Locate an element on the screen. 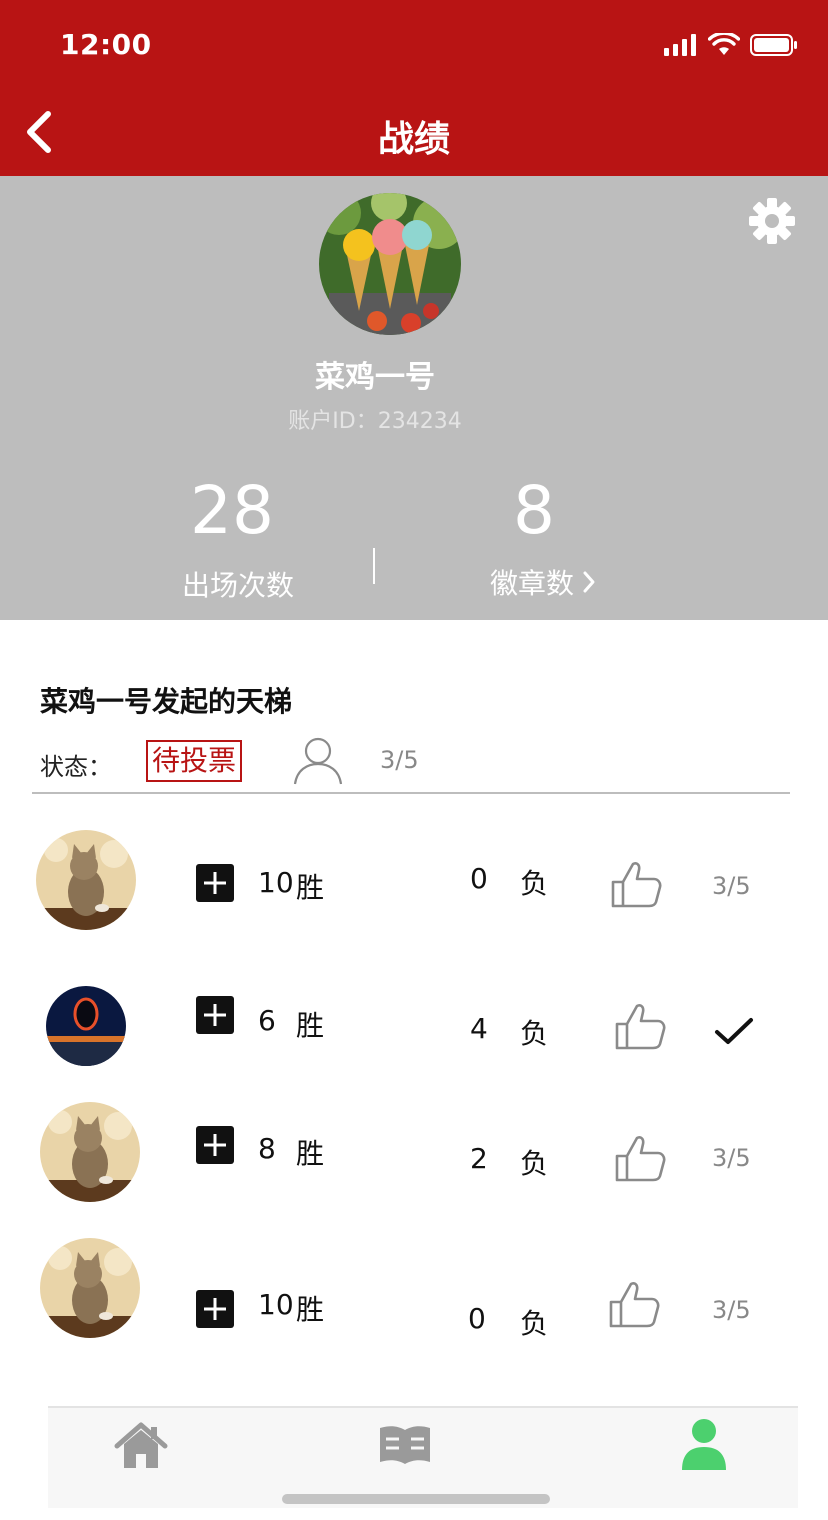 Image resolution: width=828 pixels, height=1520 pixels. open-book-icon is located at coordinates (405, 1445).